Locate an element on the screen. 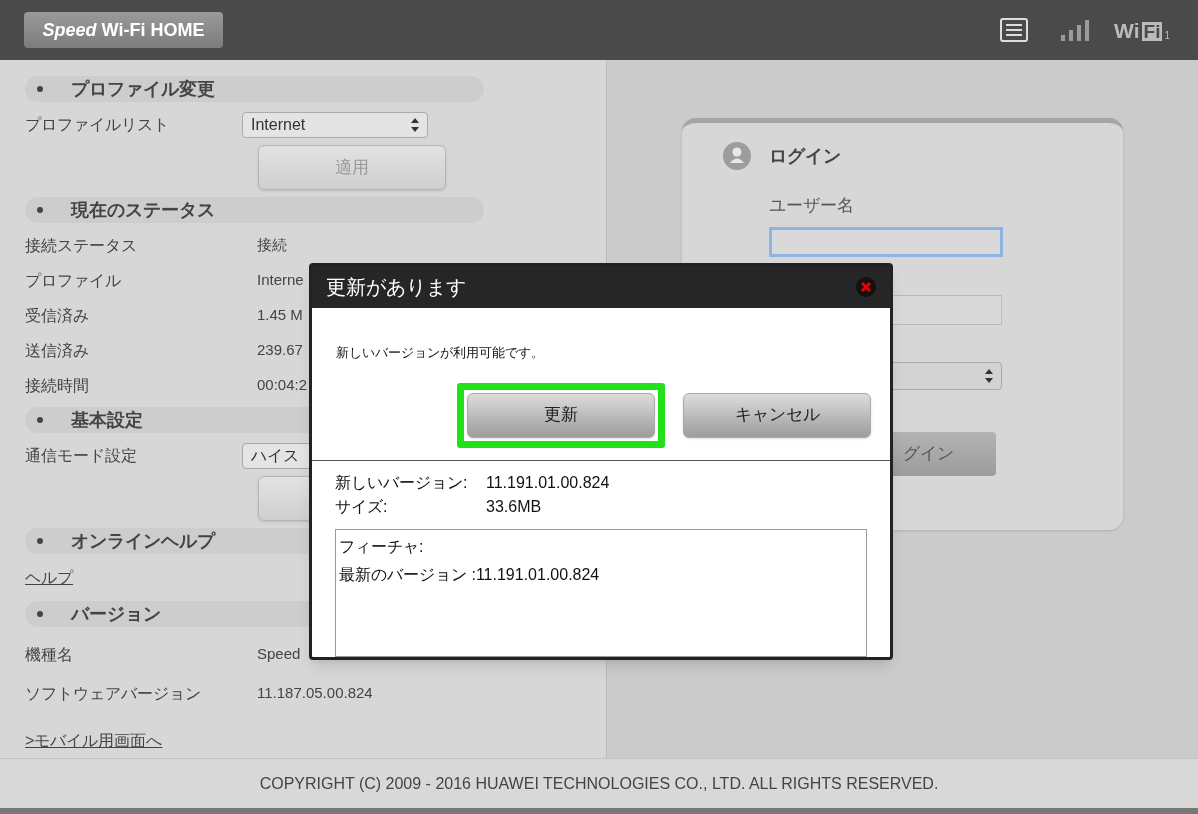 The width and height of the screenshot is (1198, 814). close-icon is located at coordinates (866, 287).